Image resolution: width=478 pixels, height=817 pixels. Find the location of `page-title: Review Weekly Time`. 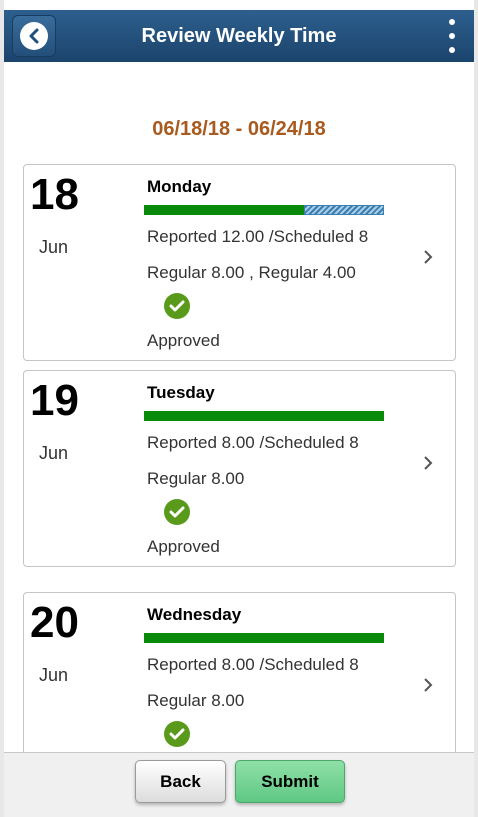

page-title: Review Weekly Time is located at coordinates (239, 36).